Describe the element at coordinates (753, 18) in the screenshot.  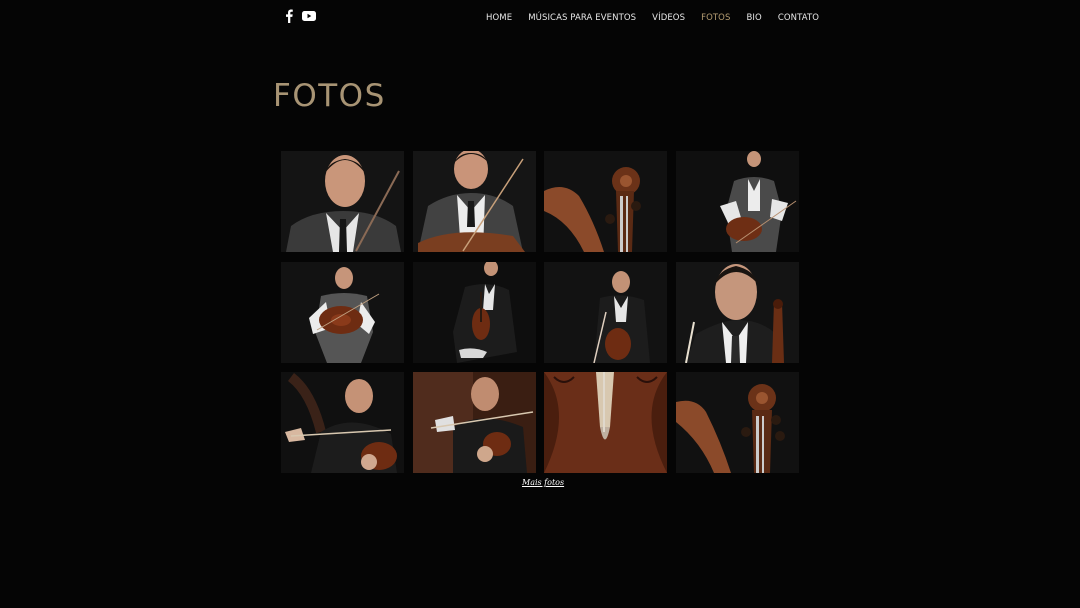
I see `nav-item-bio: BIO` at that location.